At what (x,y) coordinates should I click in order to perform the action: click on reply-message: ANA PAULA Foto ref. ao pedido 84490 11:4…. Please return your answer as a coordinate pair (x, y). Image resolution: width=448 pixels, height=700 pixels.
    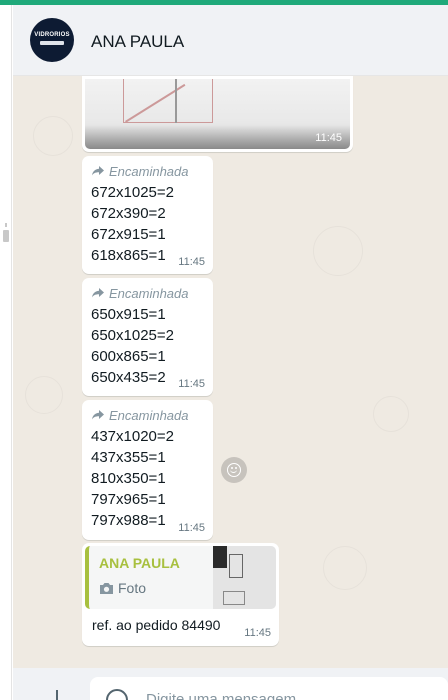
    Looking at the image, I should click on (180, 594).